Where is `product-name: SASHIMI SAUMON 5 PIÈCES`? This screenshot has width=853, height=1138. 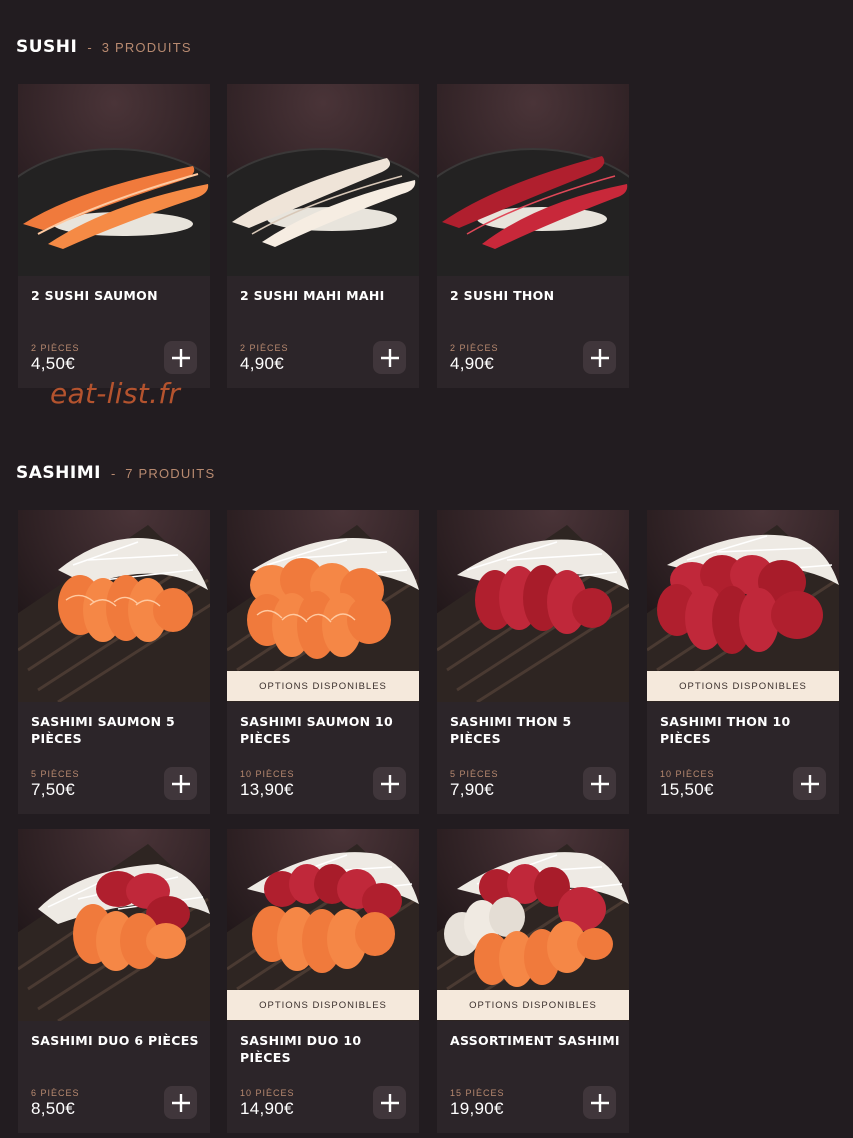 product-name: SASHIMI SAUMON 5 PIÈCES is located at coordinates (103, 730).